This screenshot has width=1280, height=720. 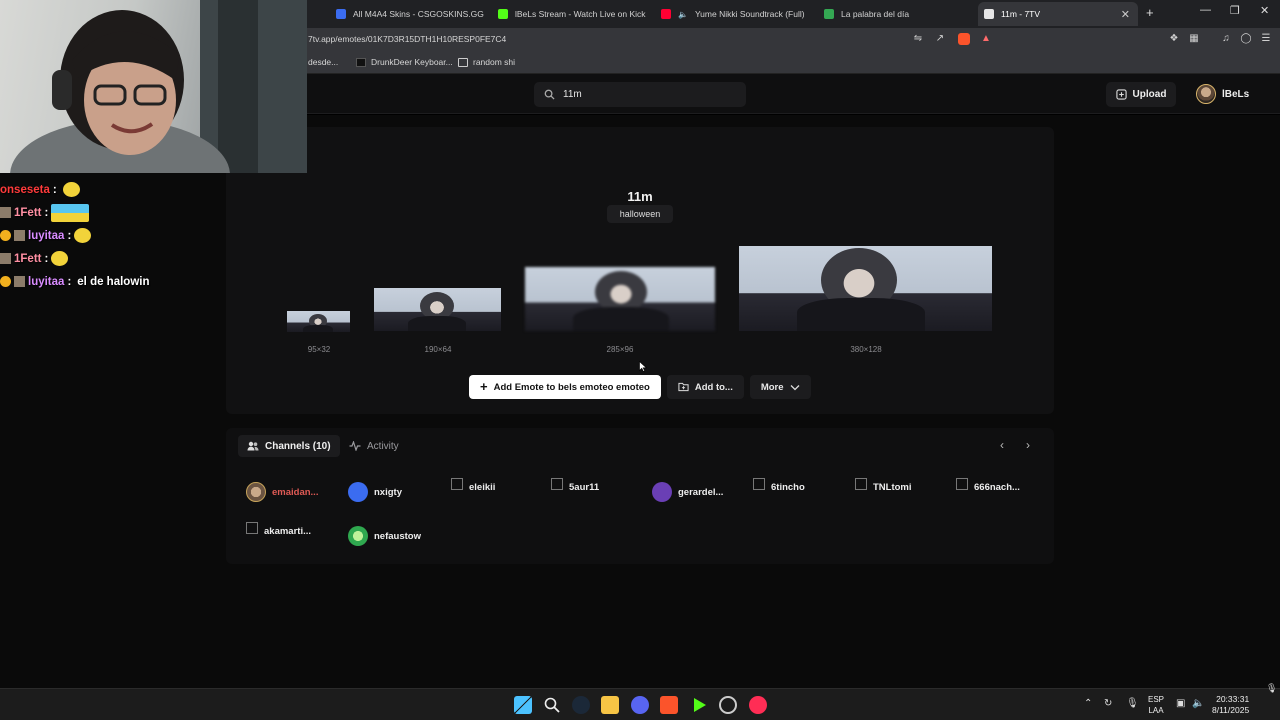 I want to click on upload-label: Upload, so click(x=1149, y=94).